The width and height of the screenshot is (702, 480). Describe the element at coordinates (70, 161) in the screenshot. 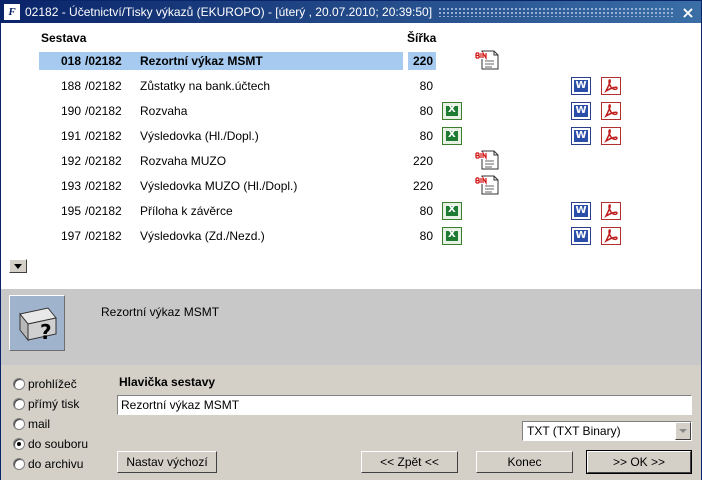

I see `report-number: 192` at that location.